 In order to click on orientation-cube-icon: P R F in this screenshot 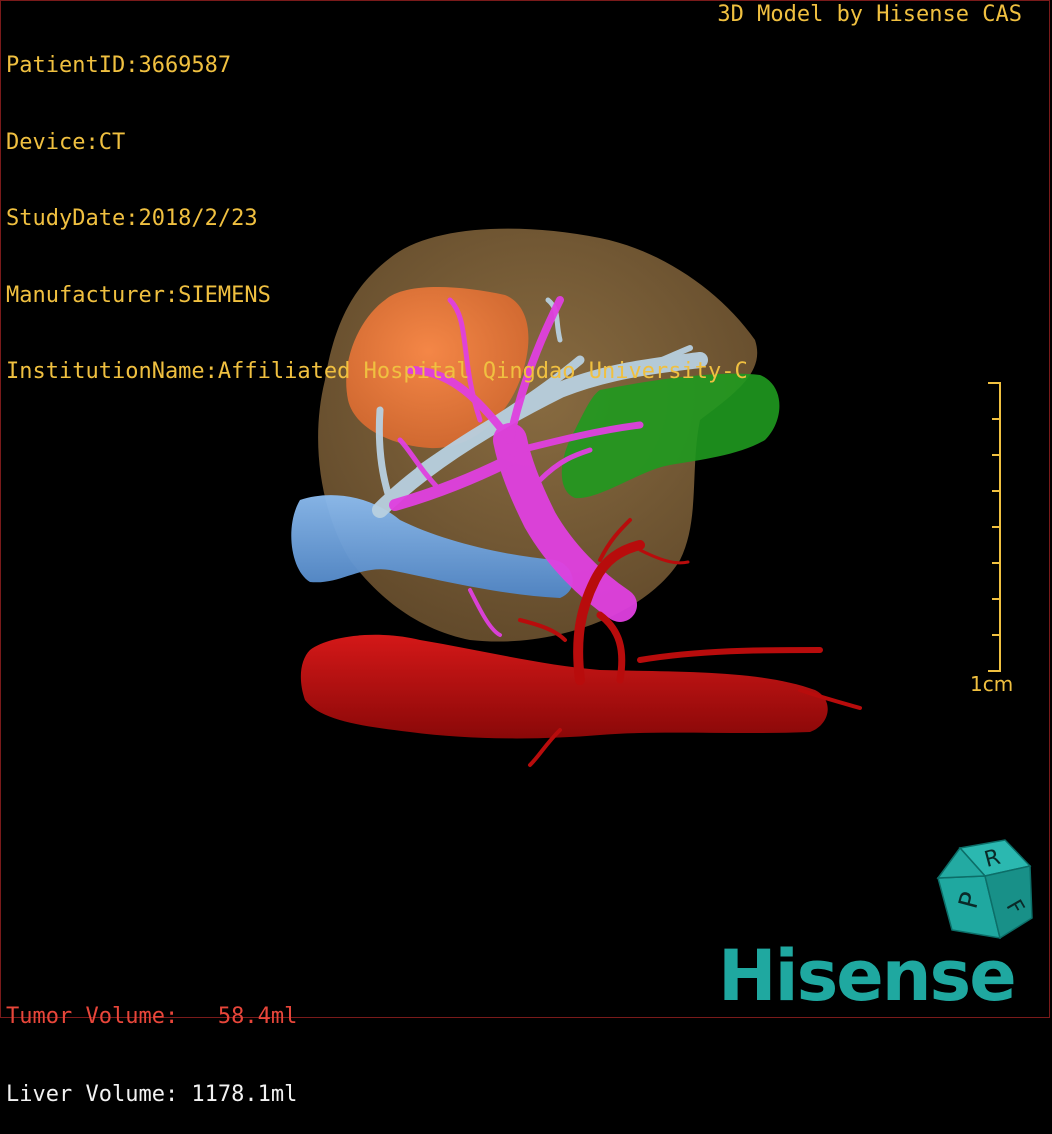, I will do `click(985, 893)`.